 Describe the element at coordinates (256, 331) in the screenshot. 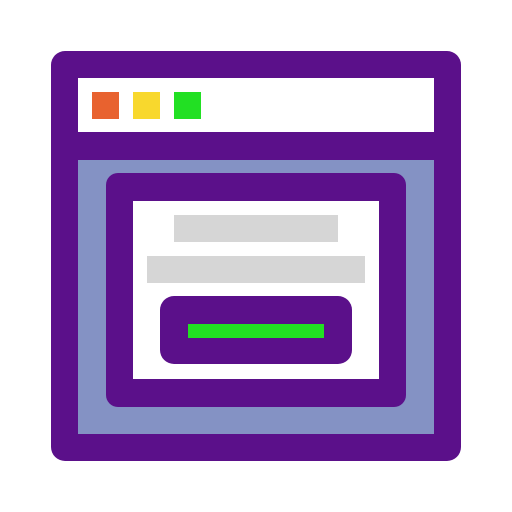

I see `button-label-placeholder` at that location.